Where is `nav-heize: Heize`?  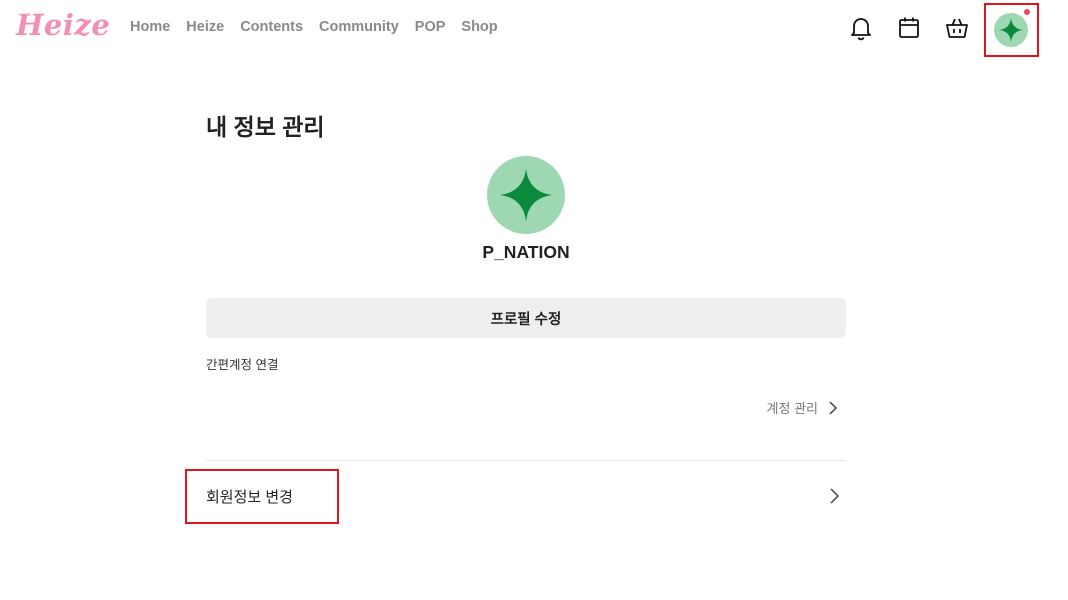 nav-heize: Heize is located at coordinates (205, 27).